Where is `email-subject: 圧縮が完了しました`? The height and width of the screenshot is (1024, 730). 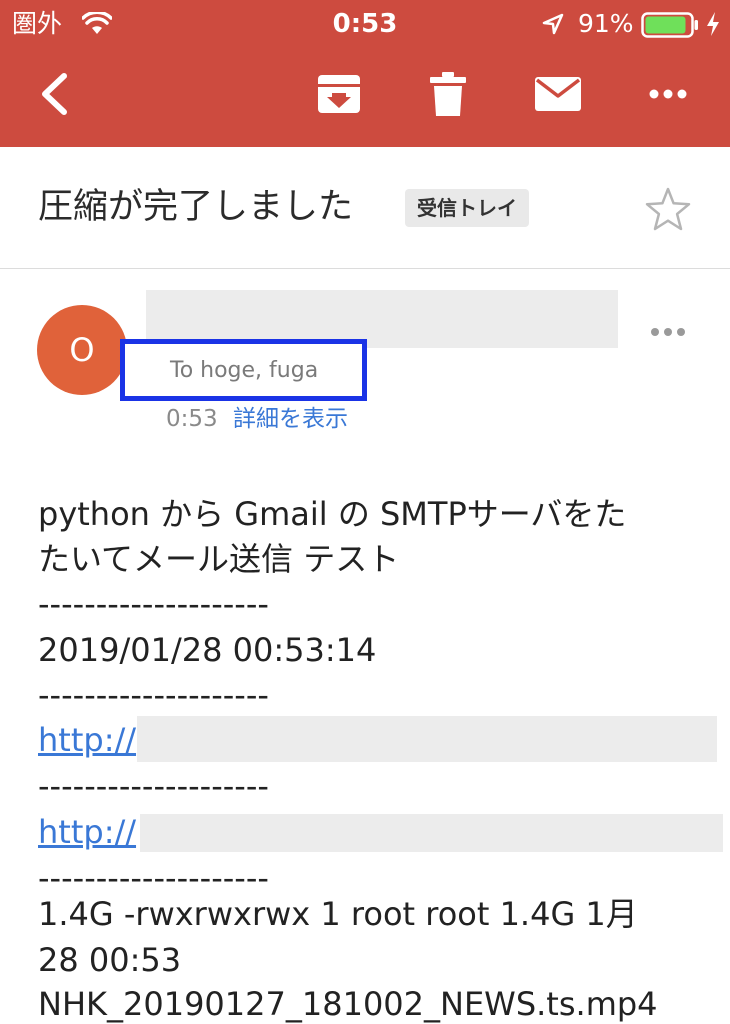
email-subject: 圧縮が完了しました is located at coordinates (196, 207).